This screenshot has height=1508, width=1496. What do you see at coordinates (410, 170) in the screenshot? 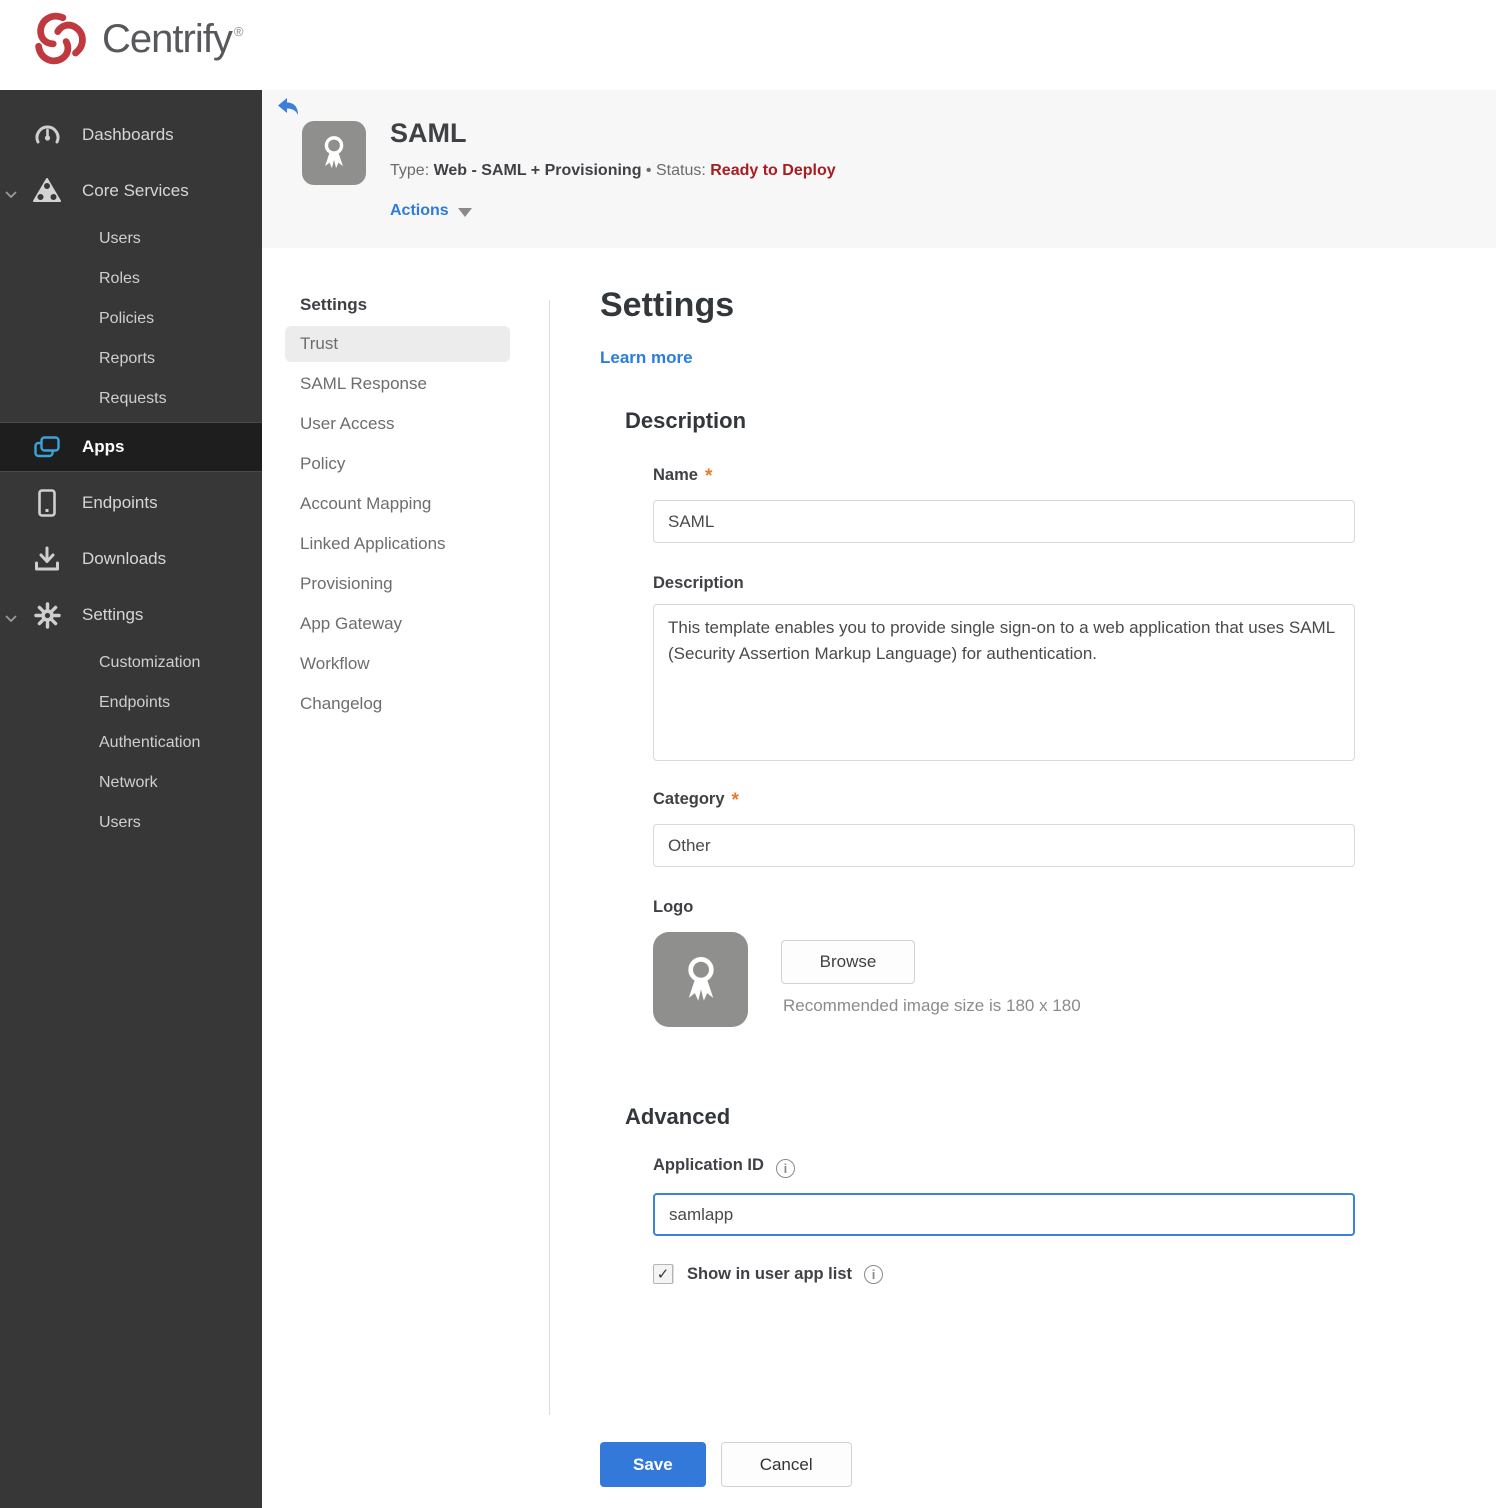
I see `type-label: Type:` at bounding box center [410, 170].